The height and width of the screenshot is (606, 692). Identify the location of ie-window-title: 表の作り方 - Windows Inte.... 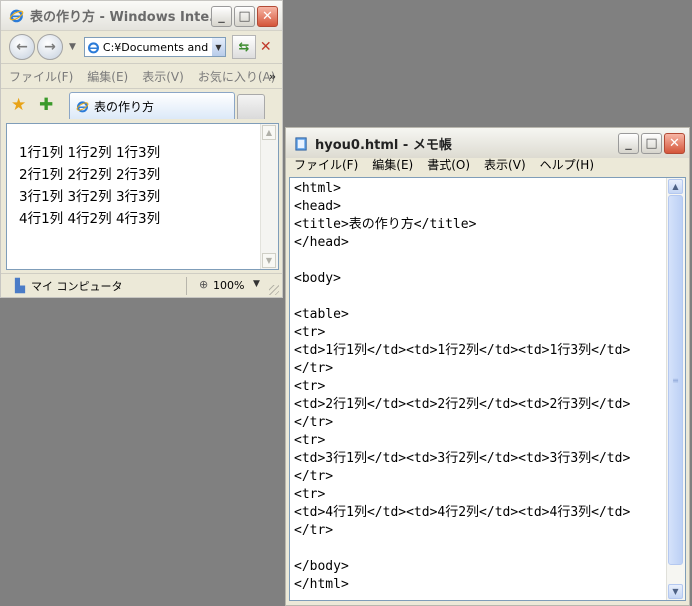
(127, 17).